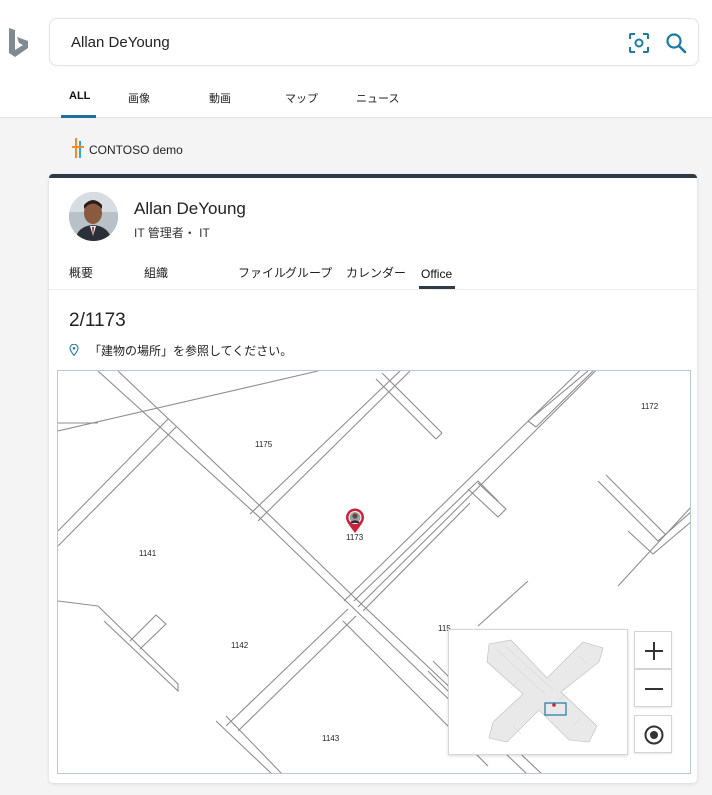  I want to click on zoom-in-button, so click(653, 650).